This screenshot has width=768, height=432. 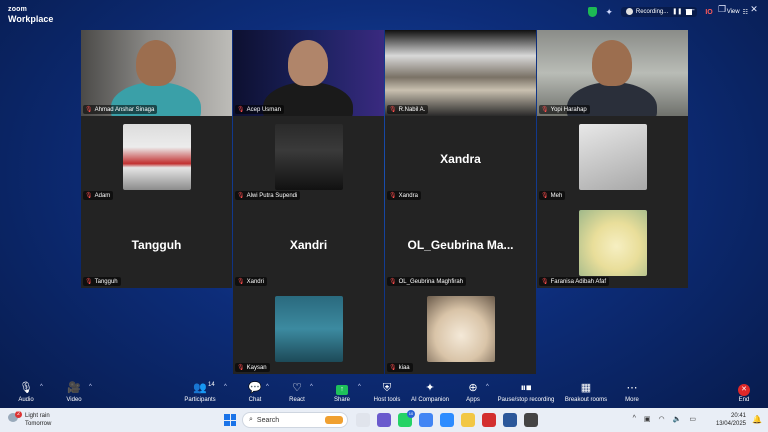 I want to click on system-tray: ^ ▣ ◠ 🔈 ▭, so click(x=664, y=419).